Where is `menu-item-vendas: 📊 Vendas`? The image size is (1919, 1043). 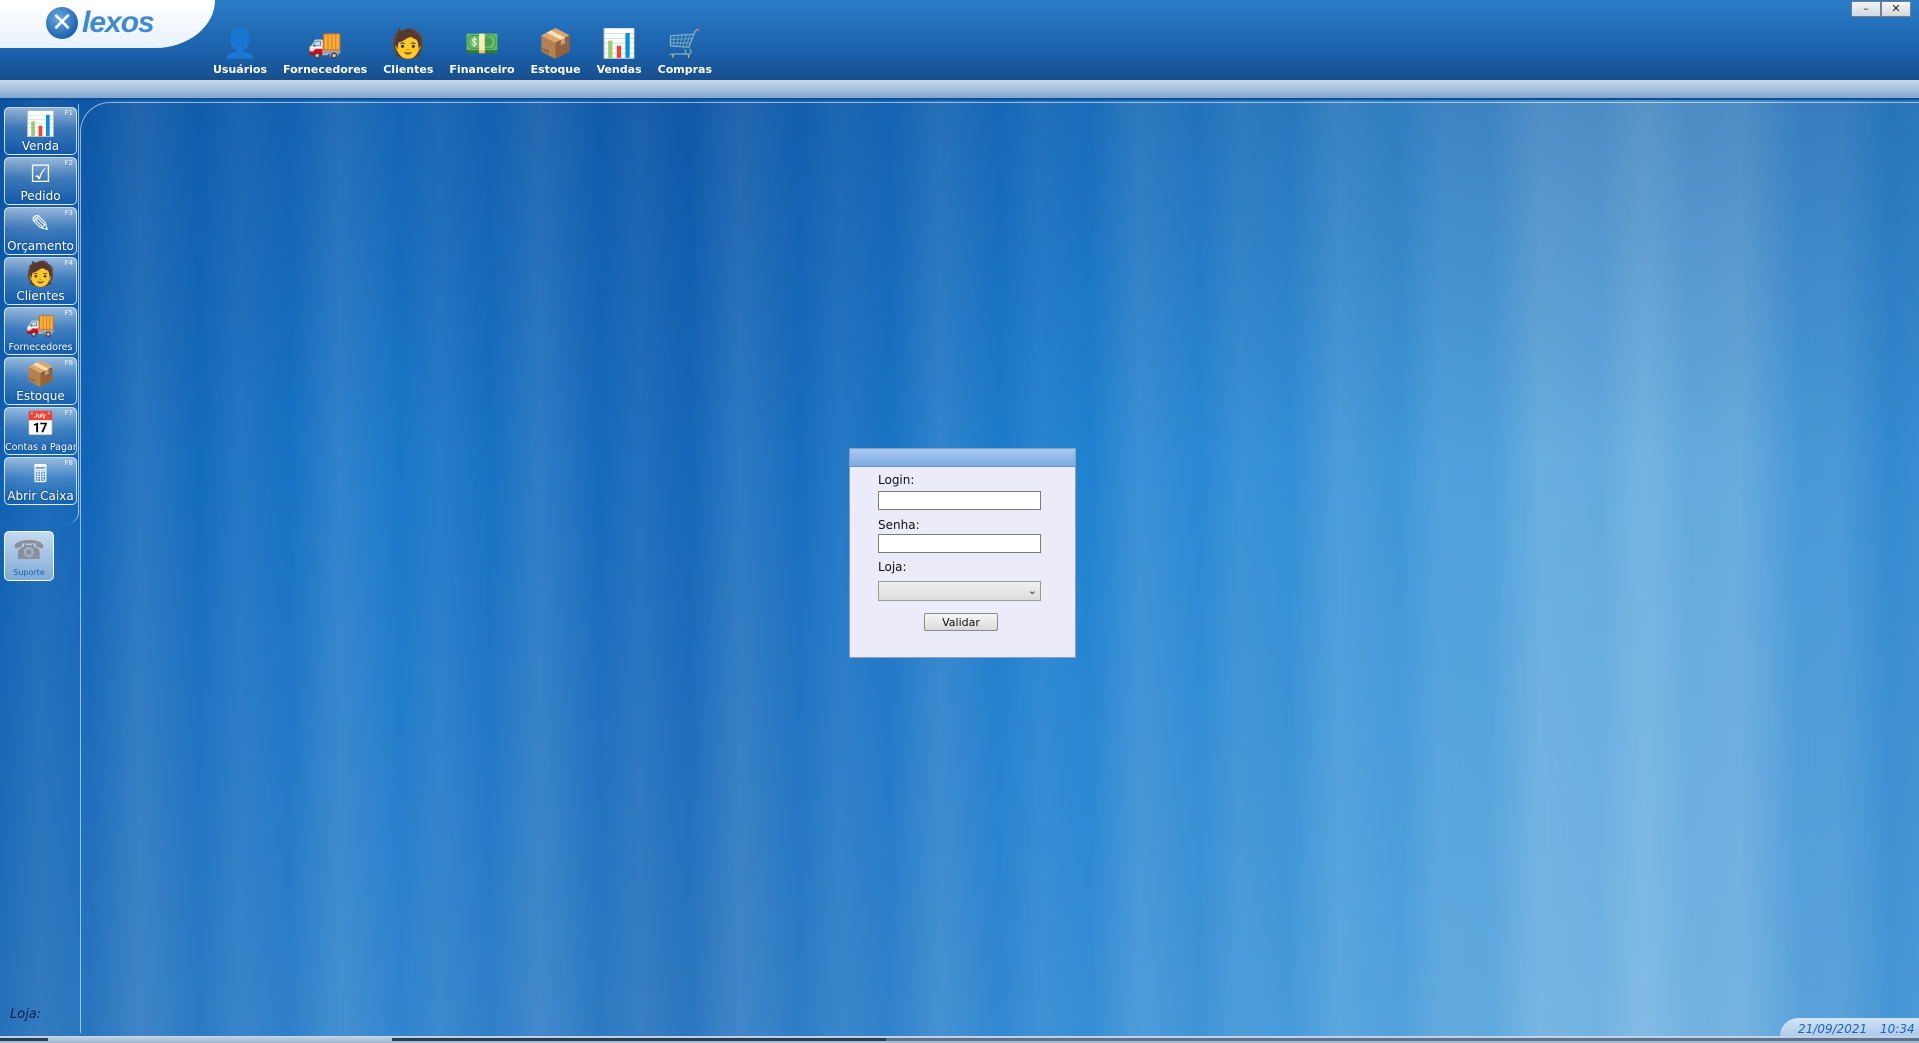
menu-item-vendas: 📊 Vendas is located at coordinates (619, 49).